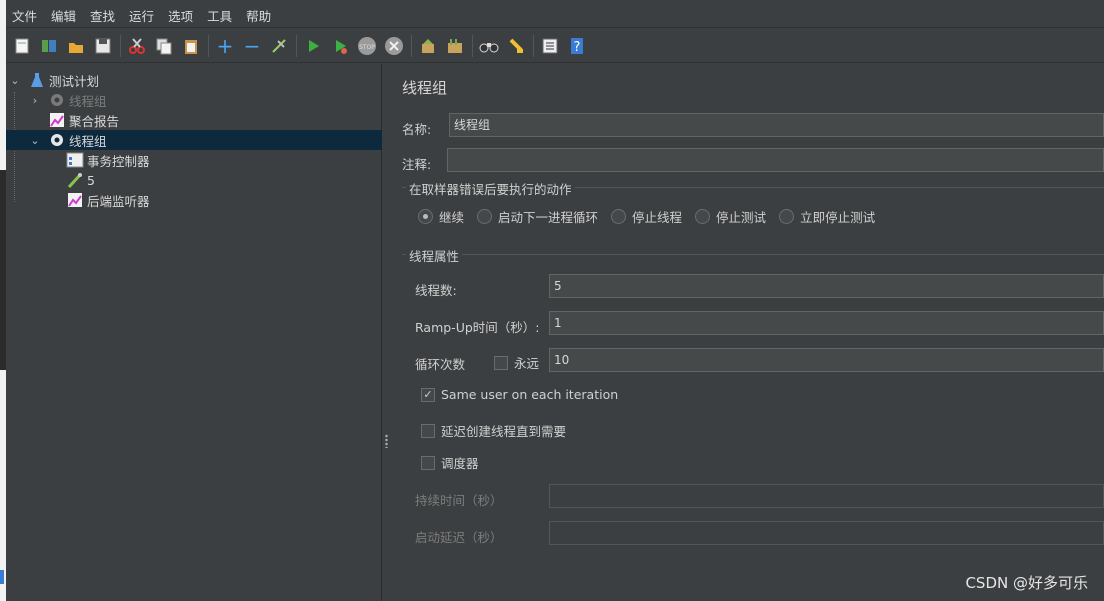  What do you see at coordinates (57, 120) in the screenshot?
I see `aggregate-report-icon` at bounding box center [57, 120].